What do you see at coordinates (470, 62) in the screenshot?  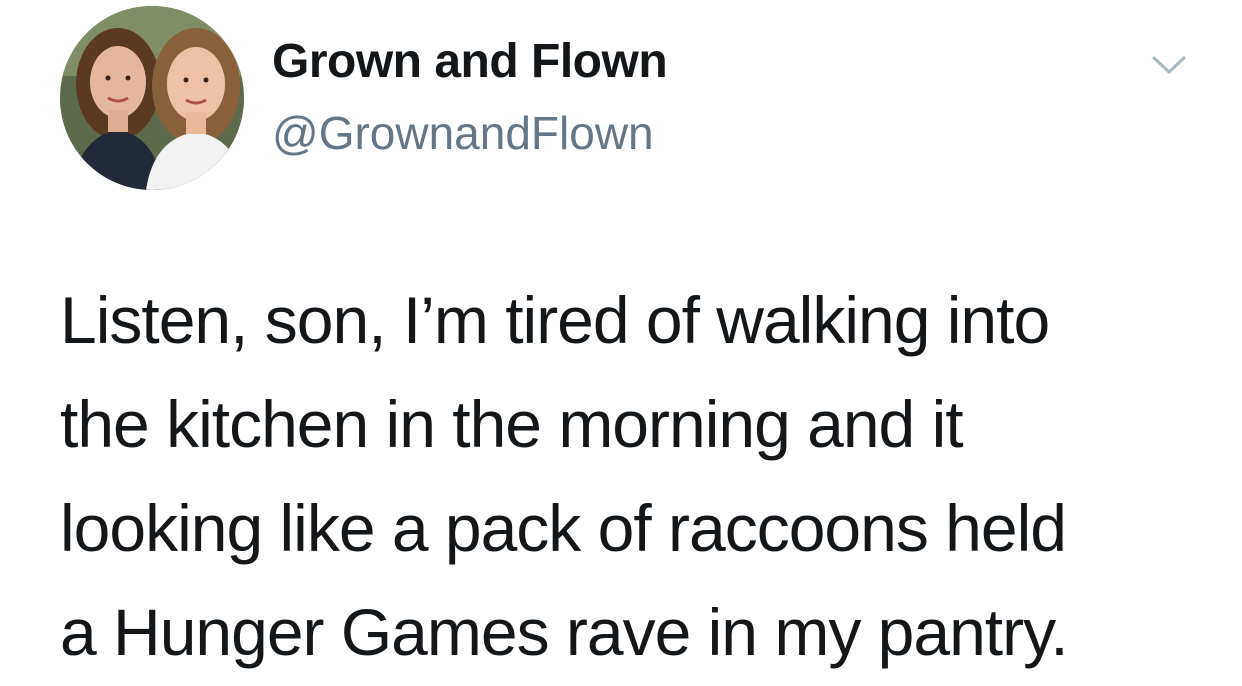 I see `display-name: Grown and Flown` at bounding box center [470, 62].